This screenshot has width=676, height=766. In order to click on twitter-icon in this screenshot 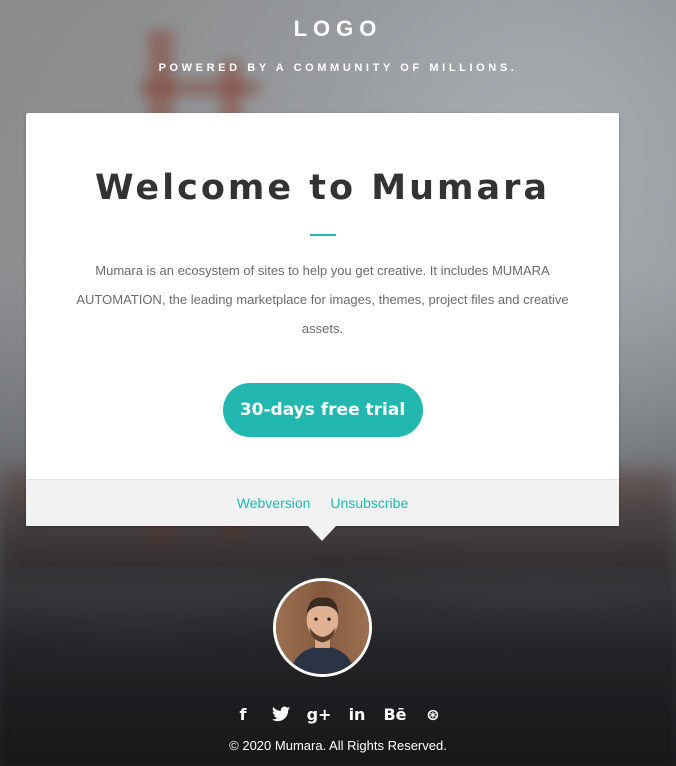, I will do `click(281, 714)`.